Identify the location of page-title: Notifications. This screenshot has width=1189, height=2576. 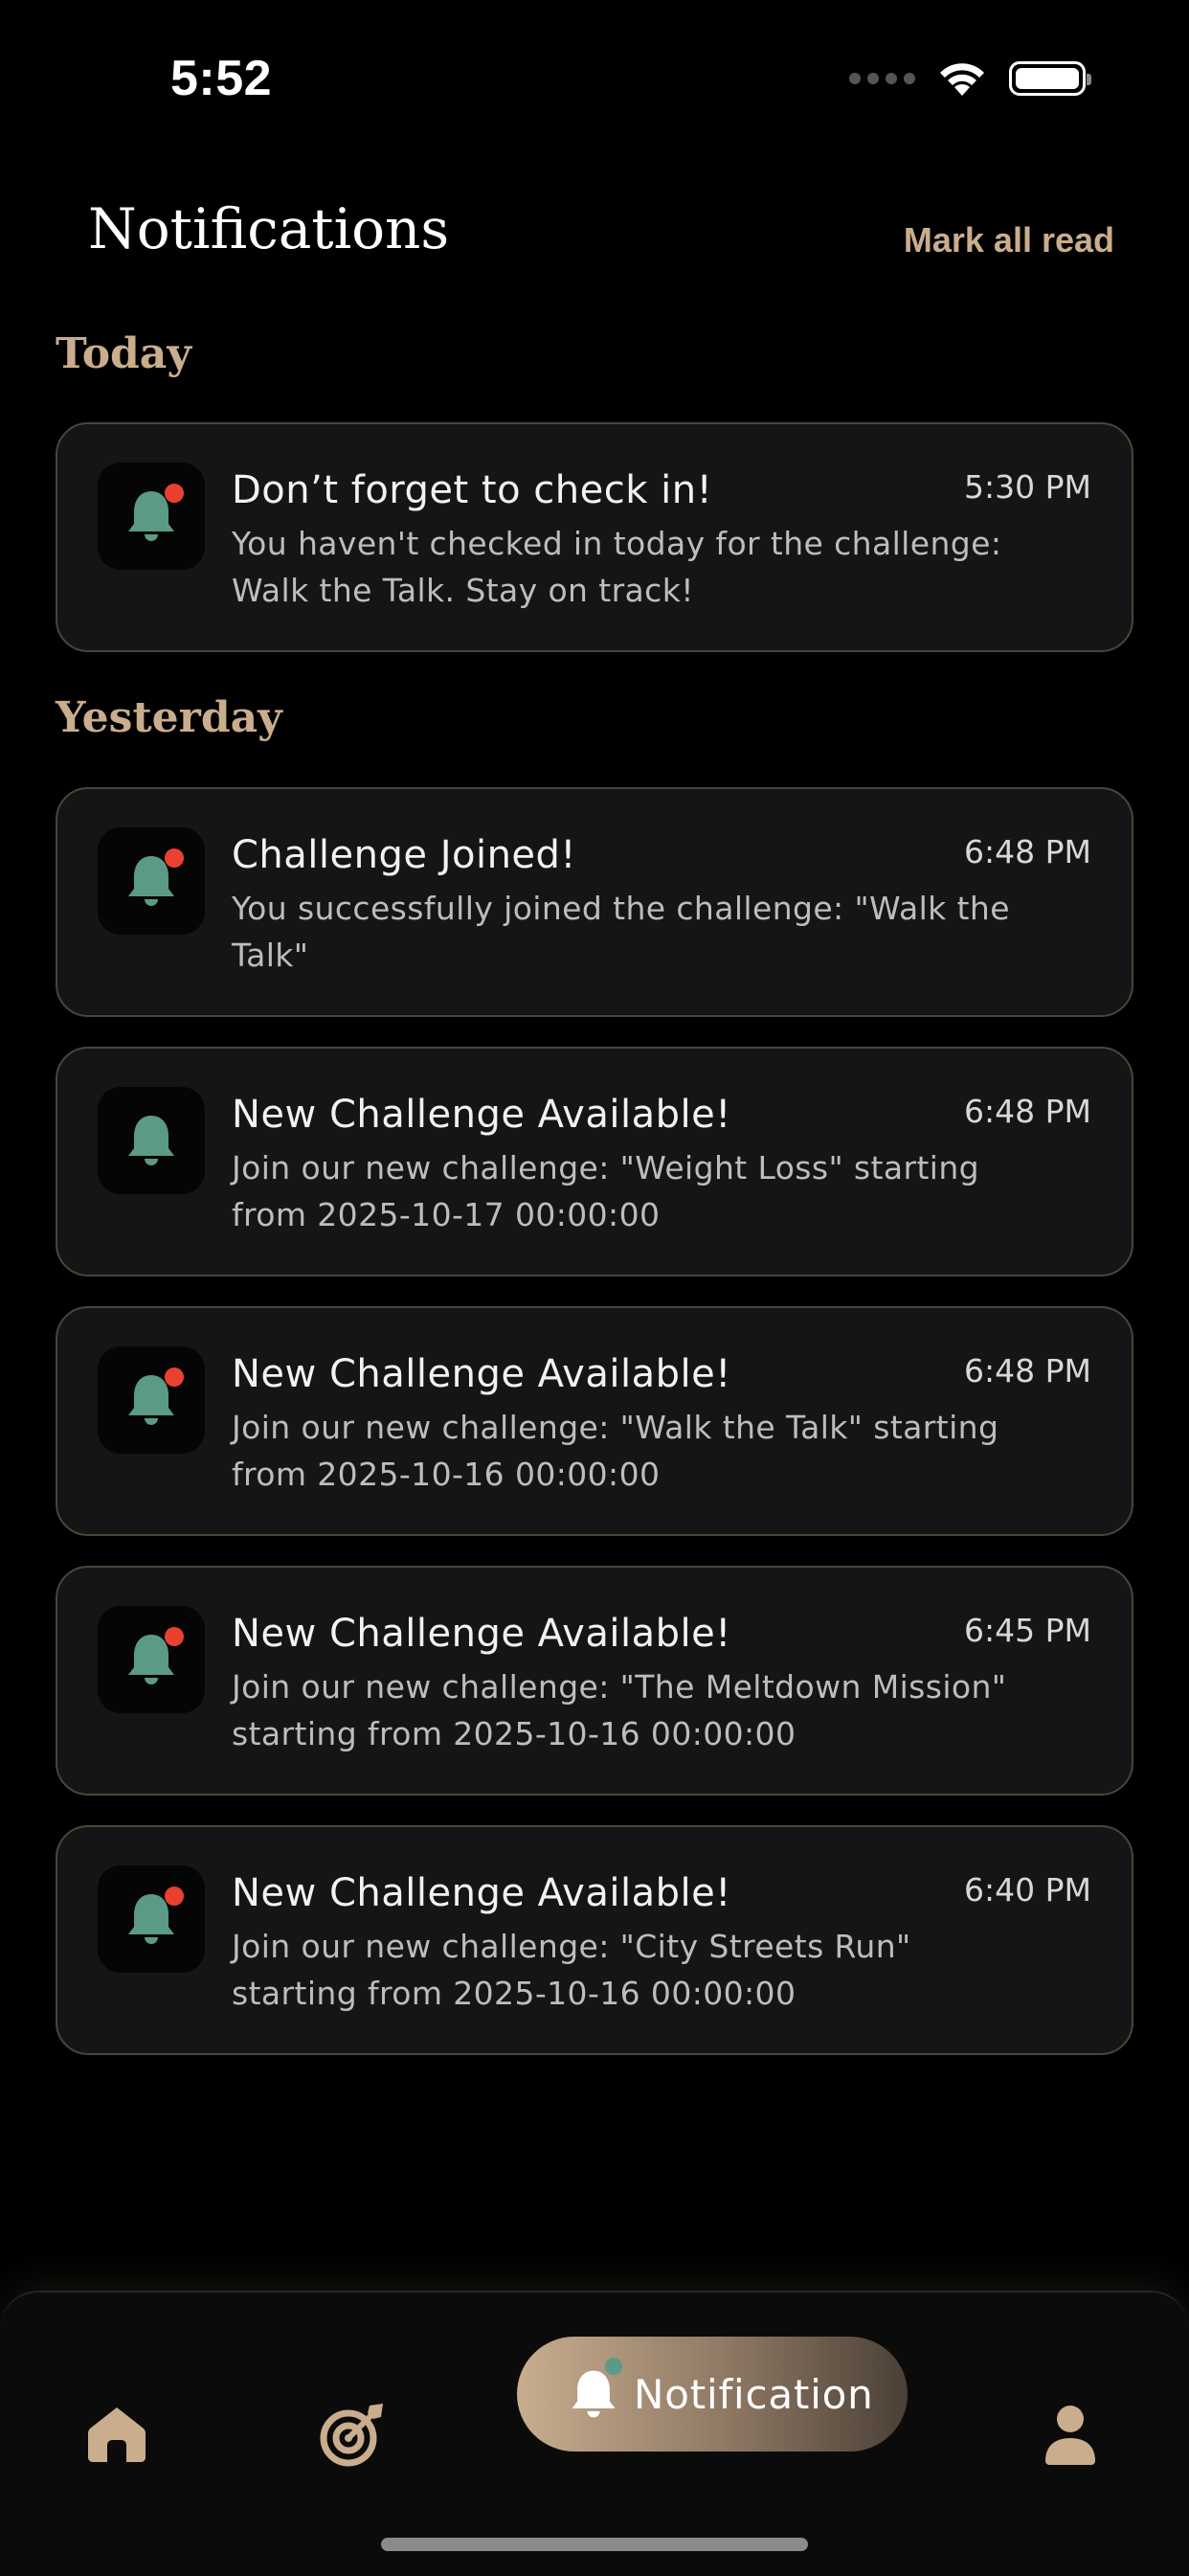
(269, 228).